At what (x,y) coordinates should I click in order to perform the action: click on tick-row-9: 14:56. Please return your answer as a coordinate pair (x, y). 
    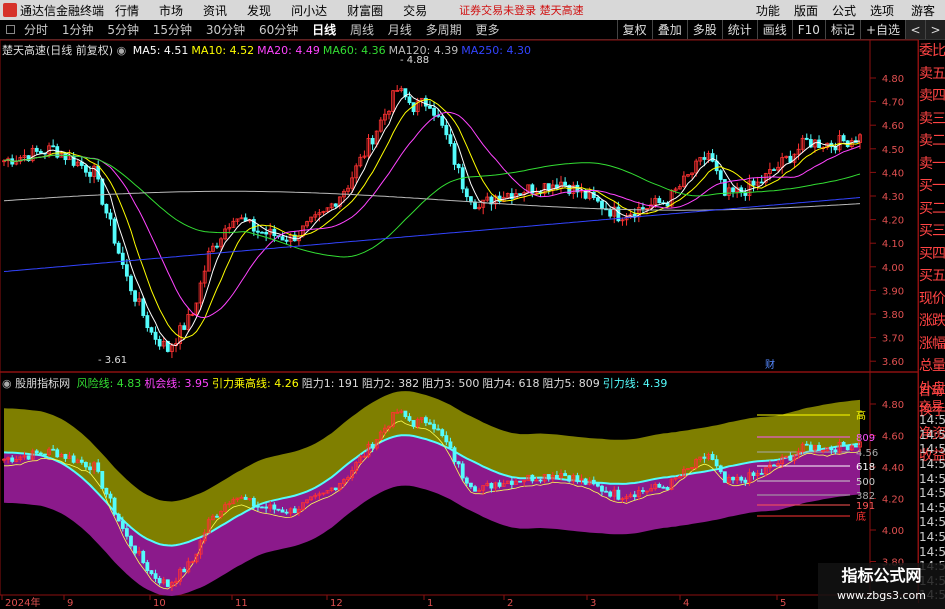
    Looking at the image, I should click on (932, 522).